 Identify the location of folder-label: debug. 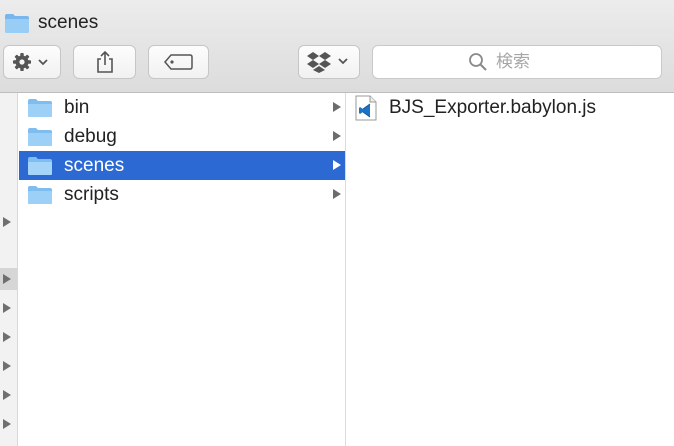
(90, 136).